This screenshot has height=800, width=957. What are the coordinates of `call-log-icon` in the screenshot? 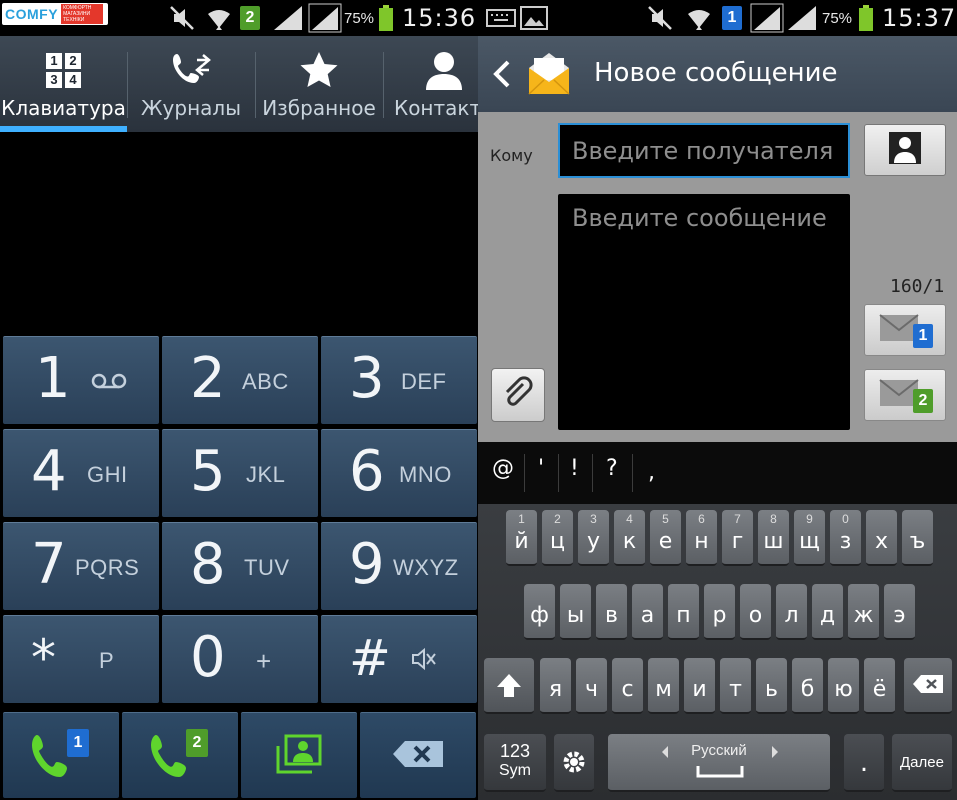 It's located at (191, 70).